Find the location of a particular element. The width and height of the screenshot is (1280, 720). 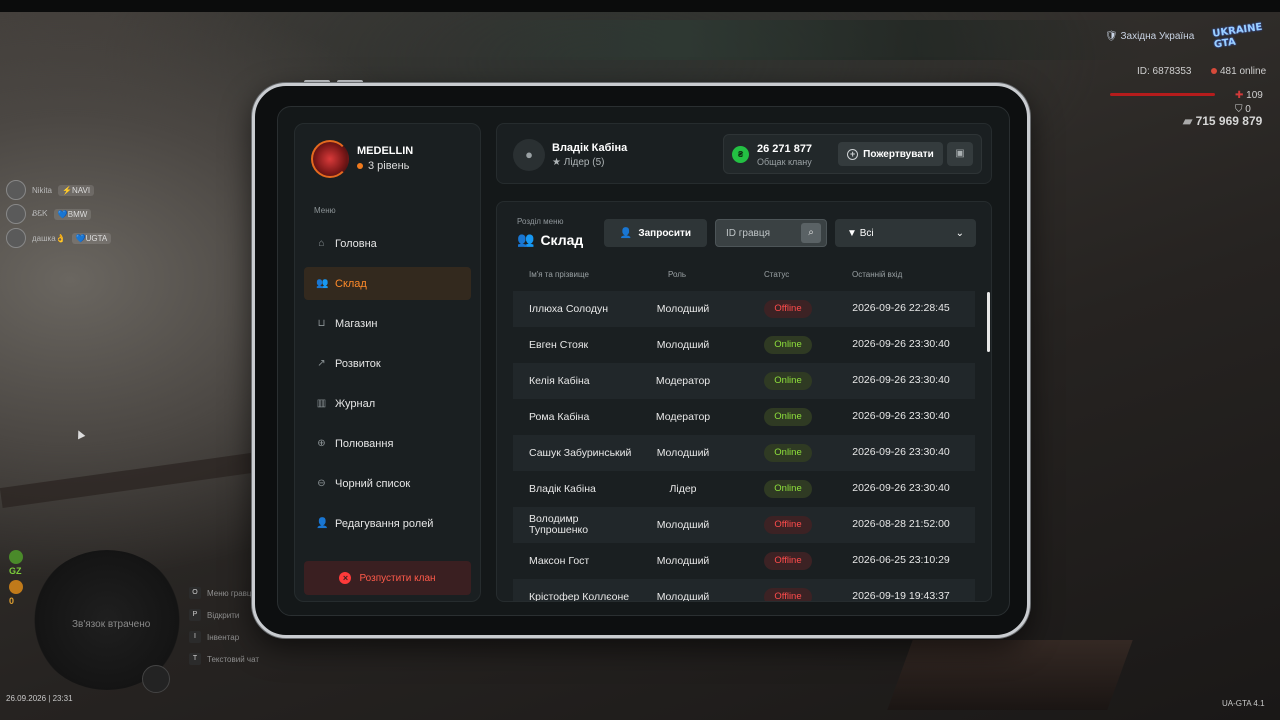

users-icon: 👥 is located at coordinates (526, 239).